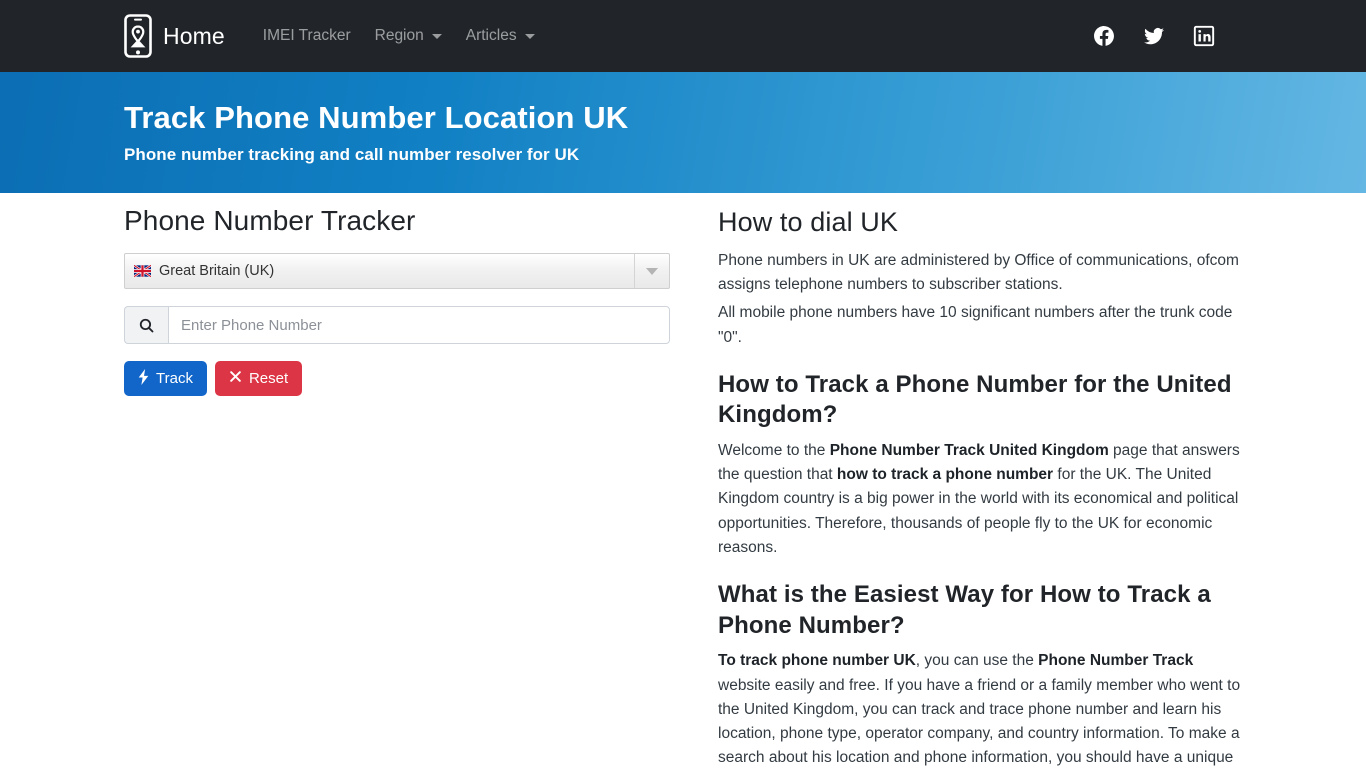  Describe the element at coordinates (969, 451) in the screenshot. I see `text-bold: Phone Number Track United Kingdom` at that location.